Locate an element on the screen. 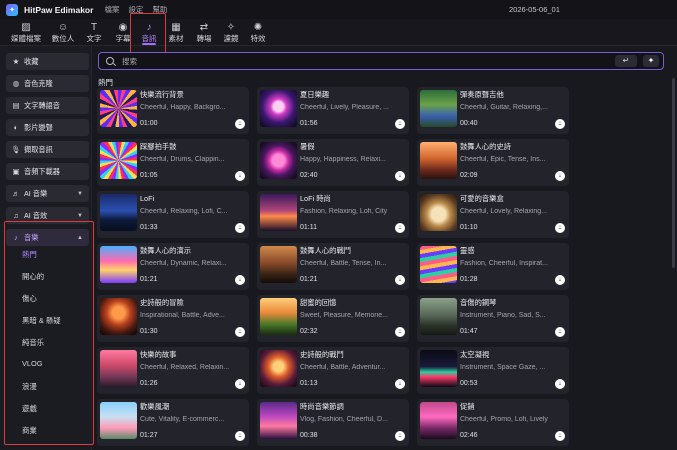 This screenshot has width=677, height=450. track-title: 甜蜜的回憶 is located at coordinates (318, 302).